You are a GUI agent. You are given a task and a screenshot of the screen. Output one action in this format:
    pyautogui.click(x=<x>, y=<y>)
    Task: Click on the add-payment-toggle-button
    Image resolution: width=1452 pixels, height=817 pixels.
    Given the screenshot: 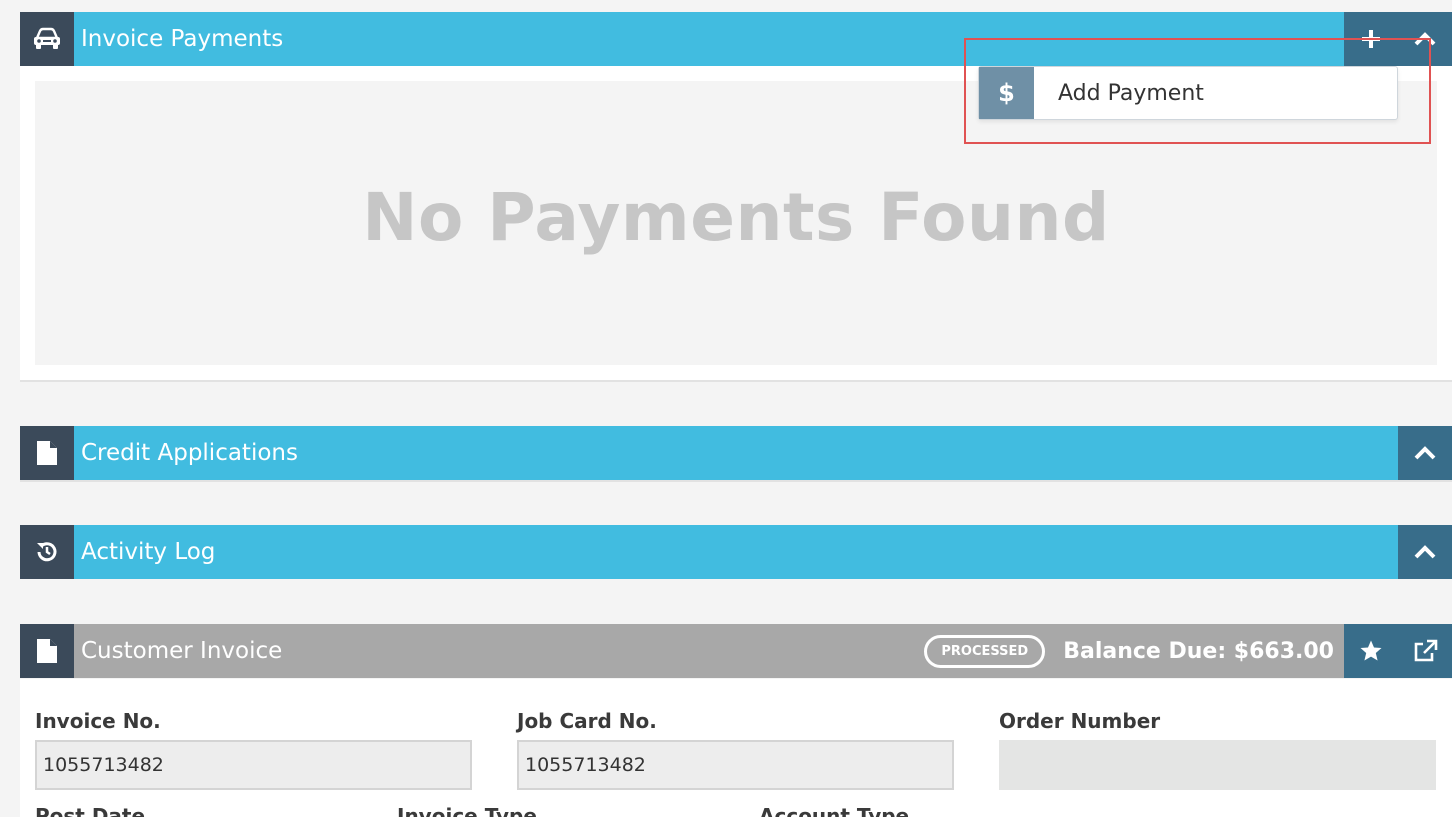 What is the action you would take?
    pyautogui.click(x=1371, y=39)
    